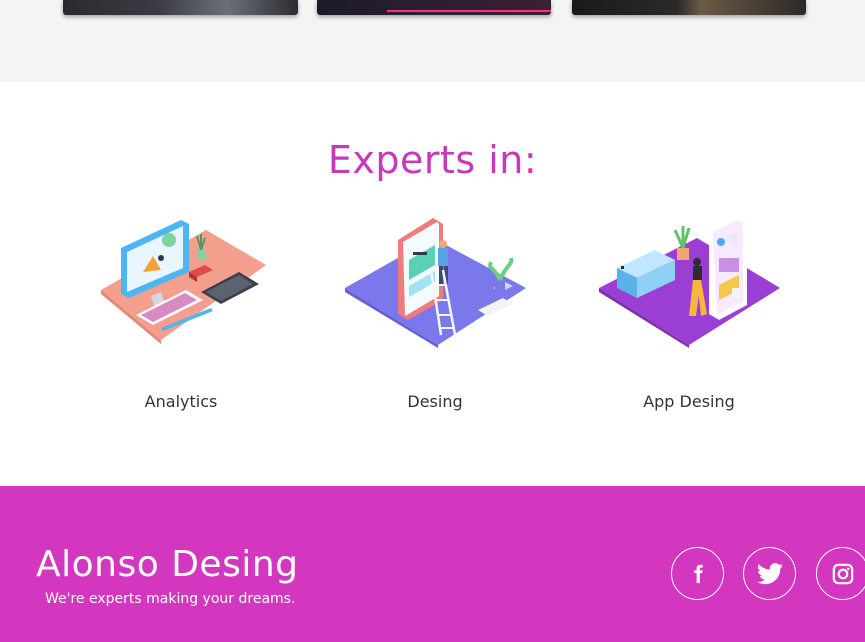 This screenshot has height=642, width=865. I want to click on twitter-icon, so click(769, 573).